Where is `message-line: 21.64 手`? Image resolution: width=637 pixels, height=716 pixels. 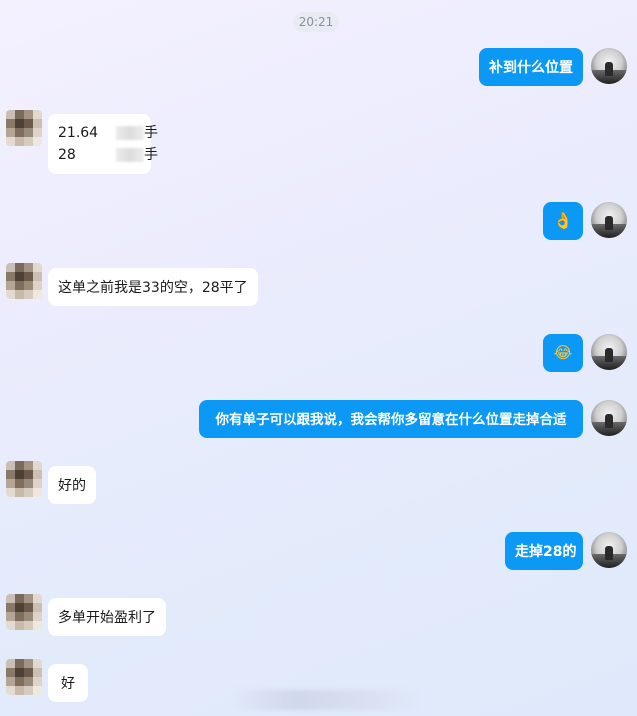 message-line: 21.64 手 is located at coordinates (108, 133).